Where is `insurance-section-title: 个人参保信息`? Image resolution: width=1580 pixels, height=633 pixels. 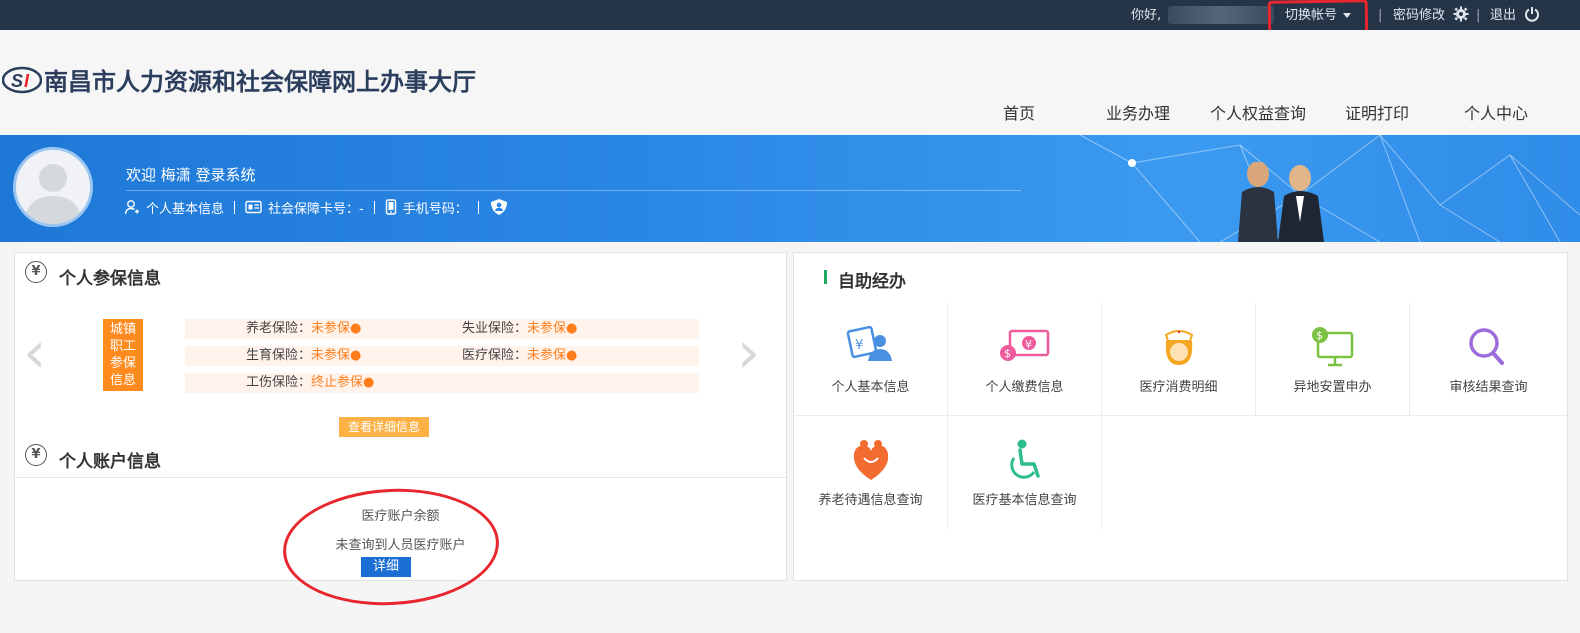 insurance-section-title: 个人参保信息 is located at coordinates (110, 279).